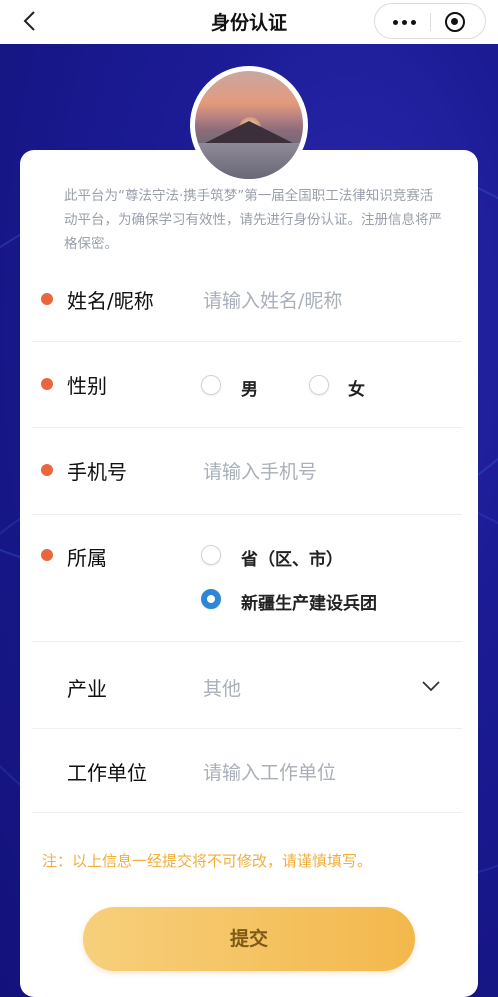 Image resolution: width=498 pixels, height=997 pixels. I want to click on gender-row: 性别 男 女, so click(247, 385).